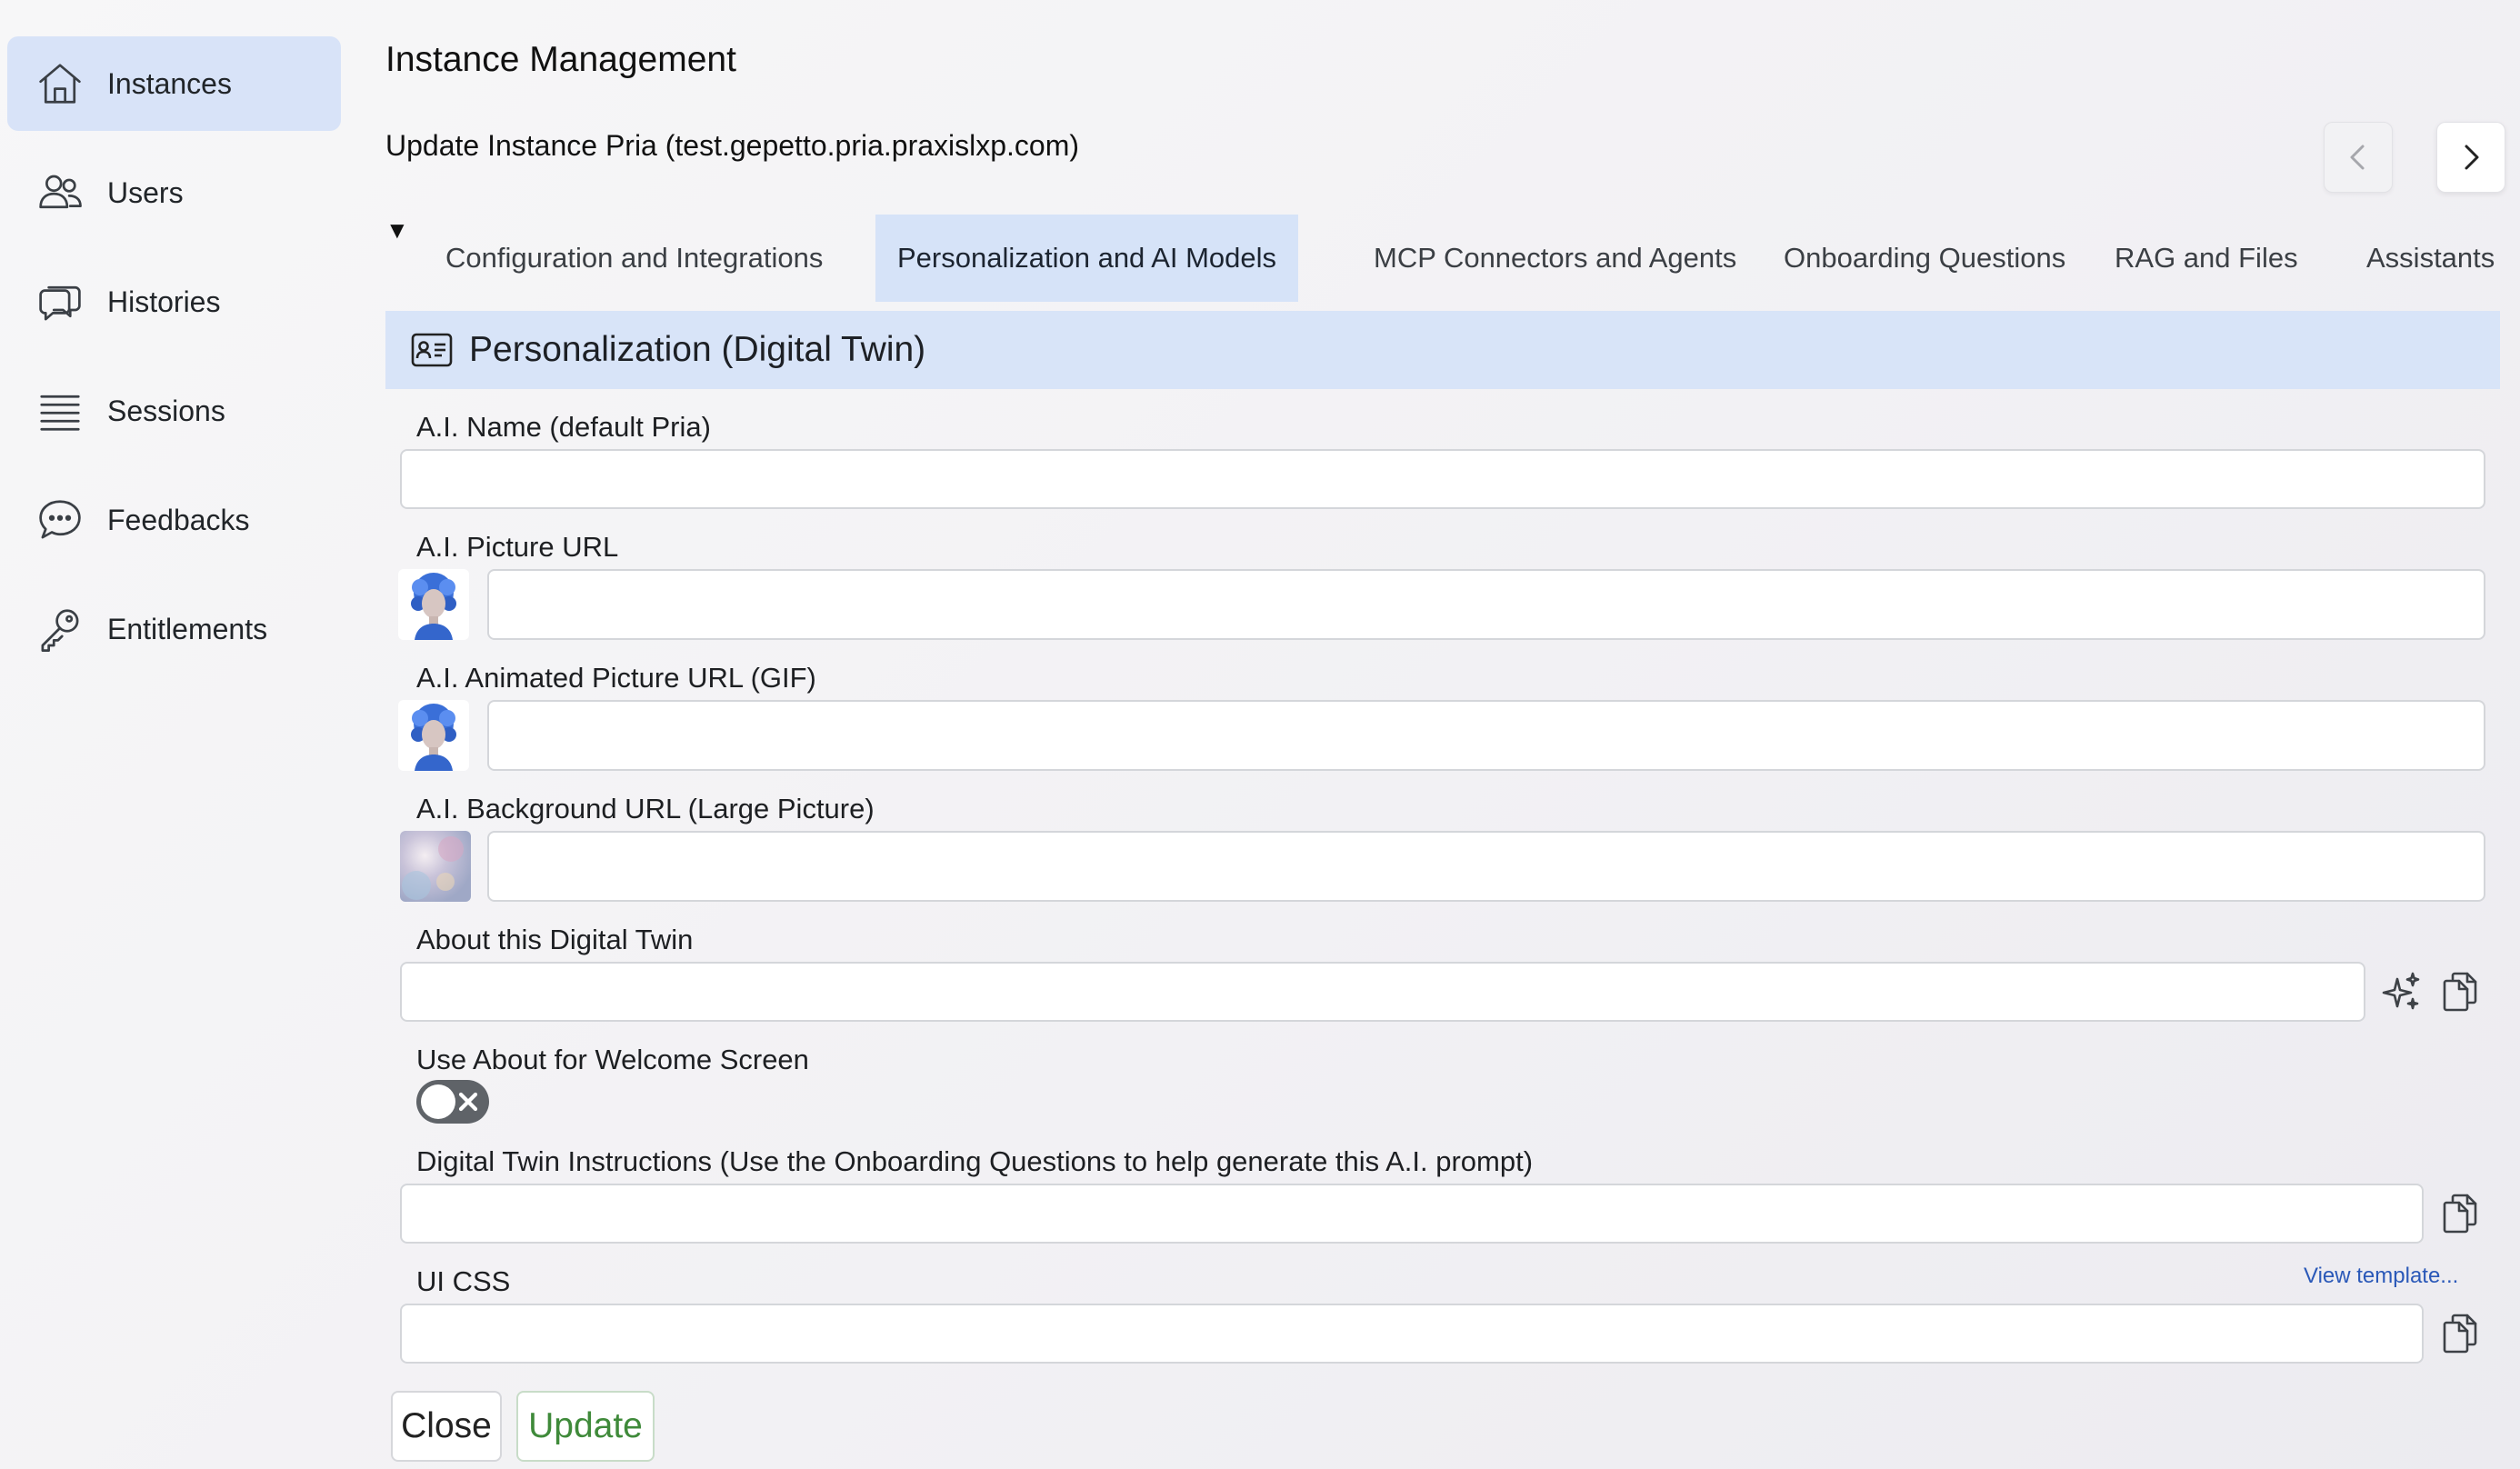 This screenshot has width=2520, height=1469. Describe the element at coordinates (585, 1426) in the screenshot. I see `update-button: Update` at that location.